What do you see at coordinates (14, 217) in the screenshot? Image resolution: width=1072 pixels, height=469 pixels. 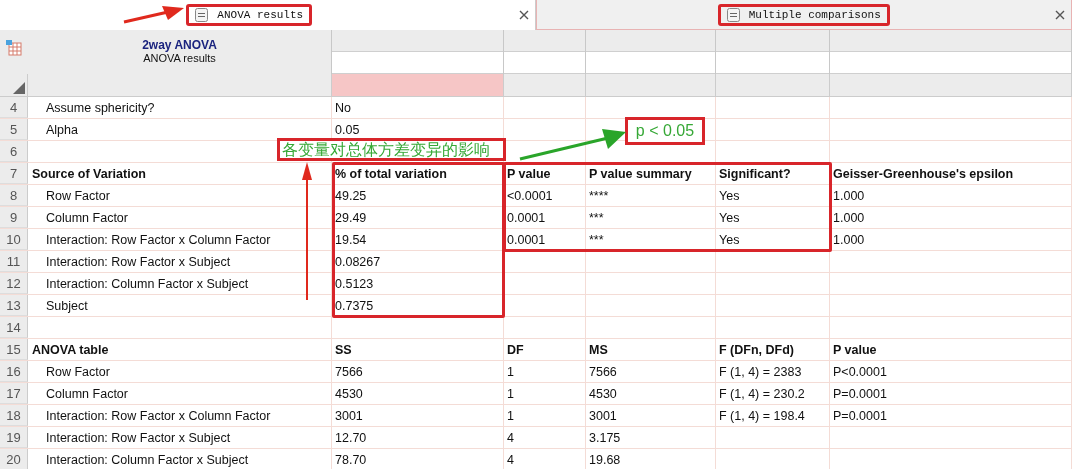 I see `row-number: 9` at bounding box center [14, 217].